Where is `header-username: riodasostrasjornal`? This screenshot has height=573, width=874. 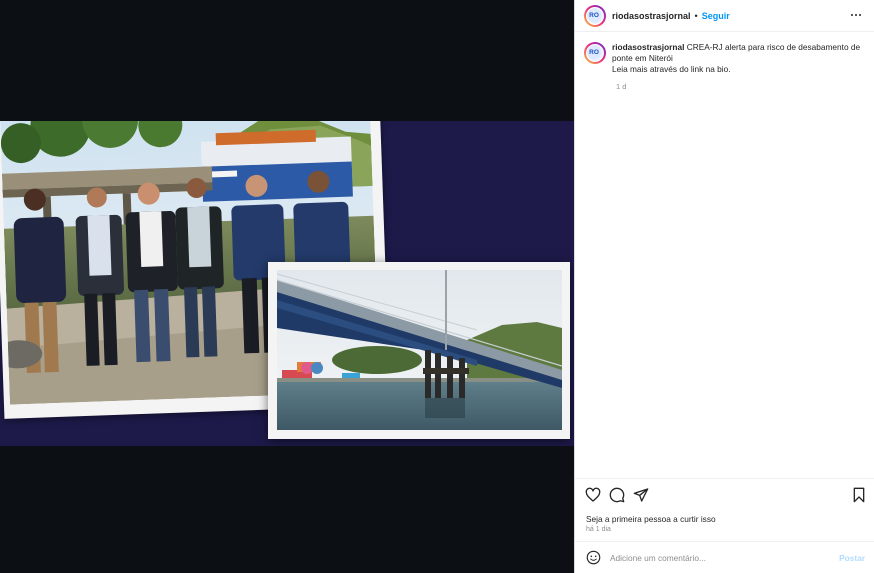 header-username: riodasostrasjornal is located at coordinates (651, 16).